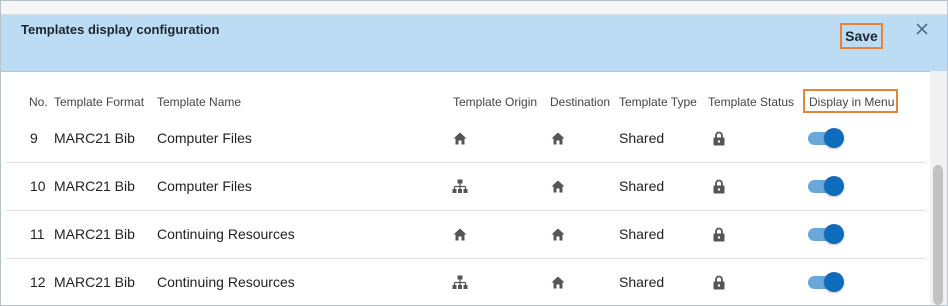 The image size is (948, 306). I want to click on col-header-format: Template Format, so click(99, 102).